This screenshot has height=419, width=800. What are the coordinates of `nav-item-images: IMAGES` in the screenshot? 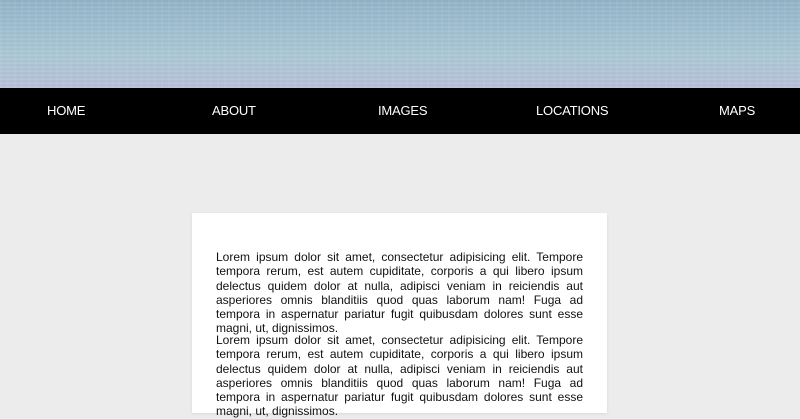 It's located at (403, 111).